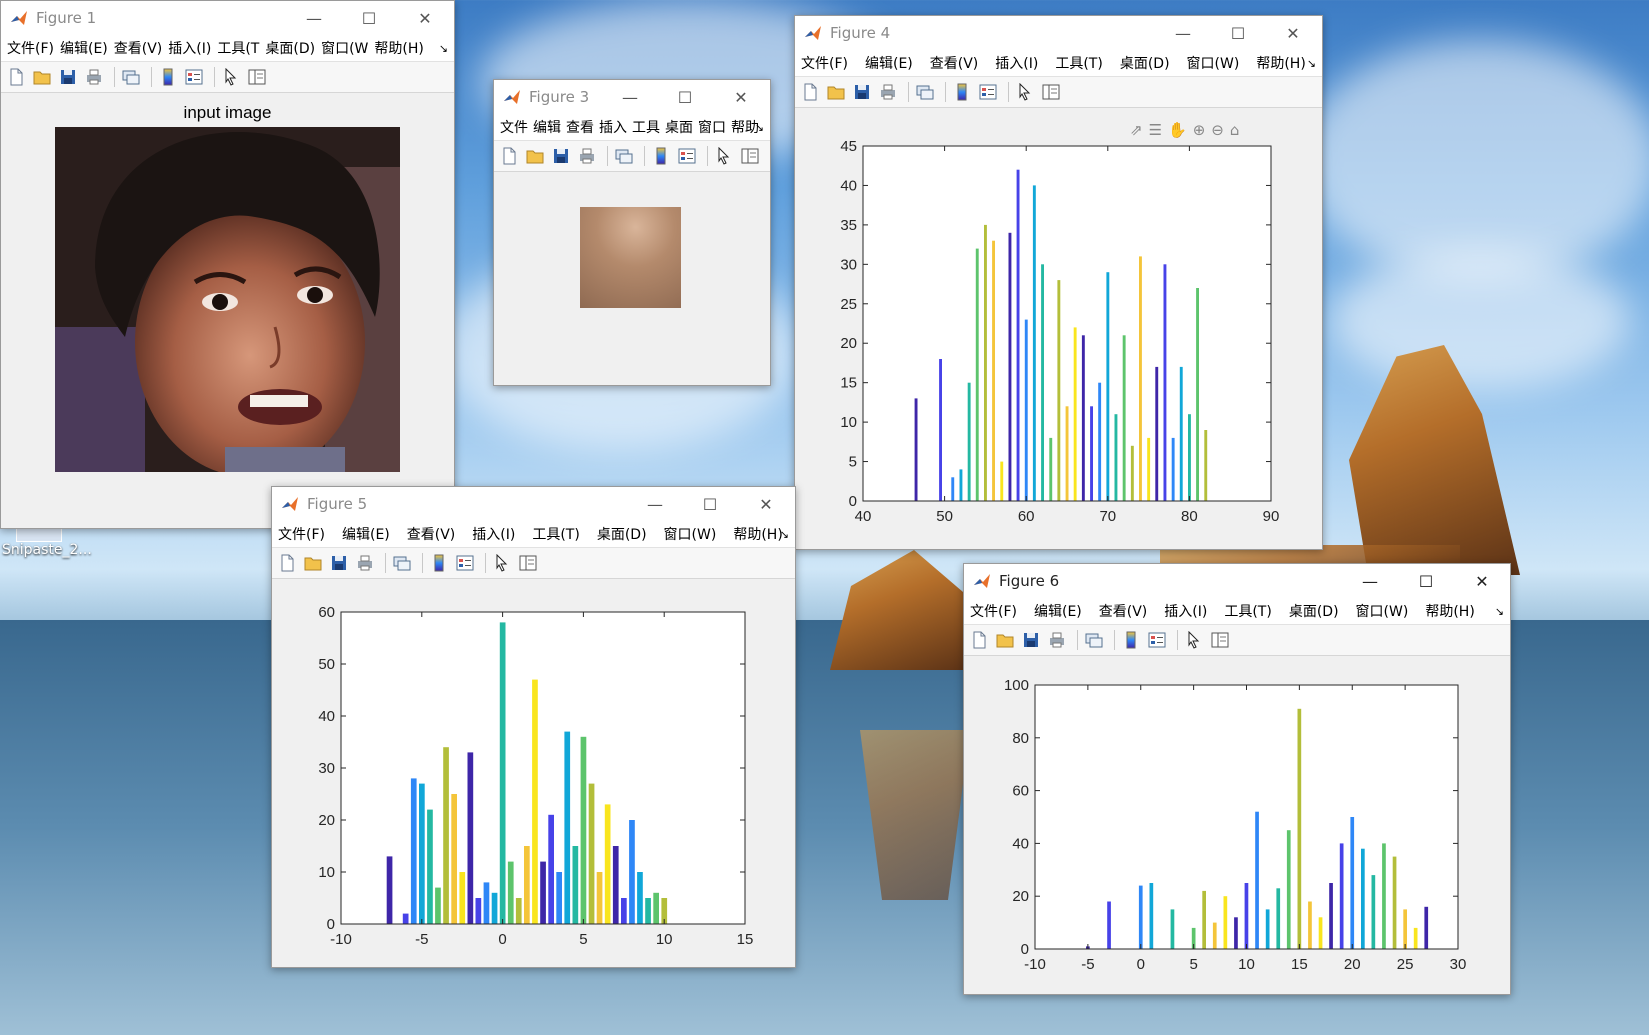 The height and width of the screenshot is (1035, 1649). I want to click on menu-item: 桌面, so click(679, 127).